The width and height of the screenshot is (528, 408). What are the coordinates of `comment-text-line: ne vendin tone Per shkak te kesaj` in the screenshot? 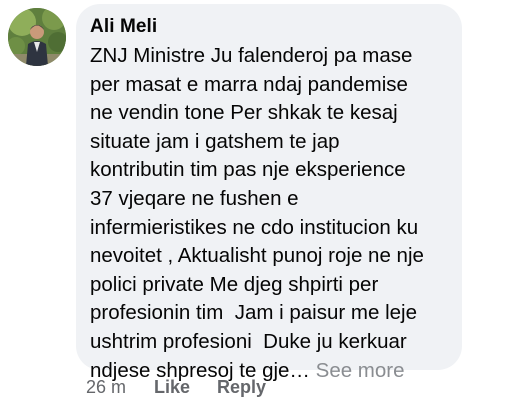 It's located at (244, 113).